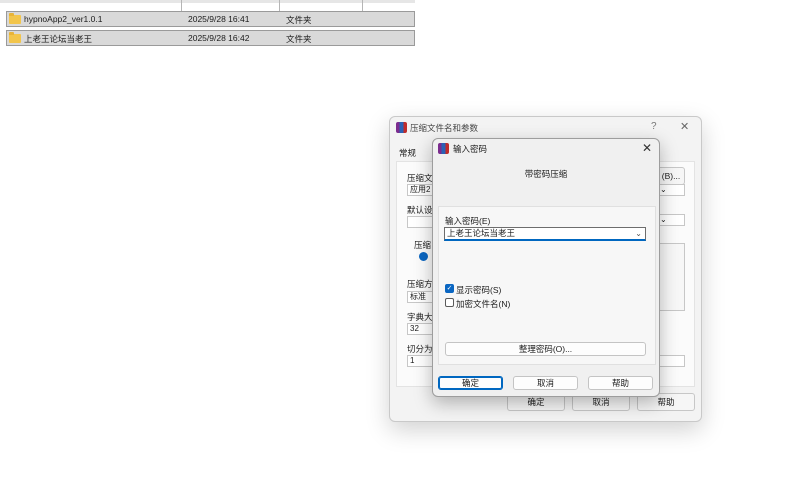  What do you see at coordinates (470, 383) in the screenshot?
I see `ok-button: 确定` at bounding box center [470, 383].